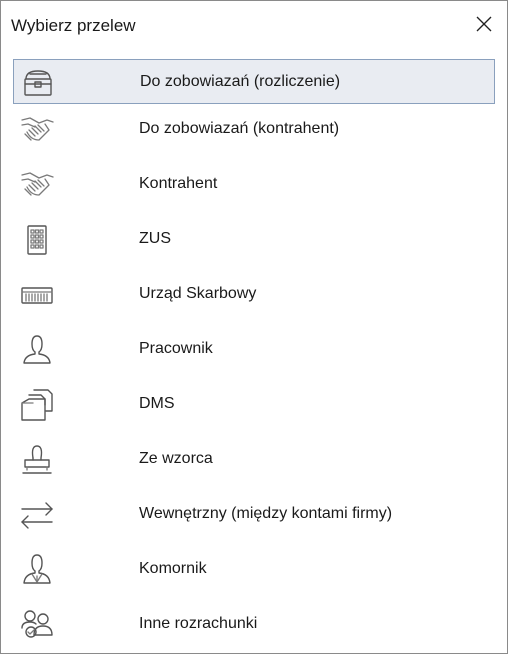 The image size is (508, 654). I want to click on list-item-do-zobowiazan-kontrahent: Do zobowiazań (kontrahent), so click(254, 129).